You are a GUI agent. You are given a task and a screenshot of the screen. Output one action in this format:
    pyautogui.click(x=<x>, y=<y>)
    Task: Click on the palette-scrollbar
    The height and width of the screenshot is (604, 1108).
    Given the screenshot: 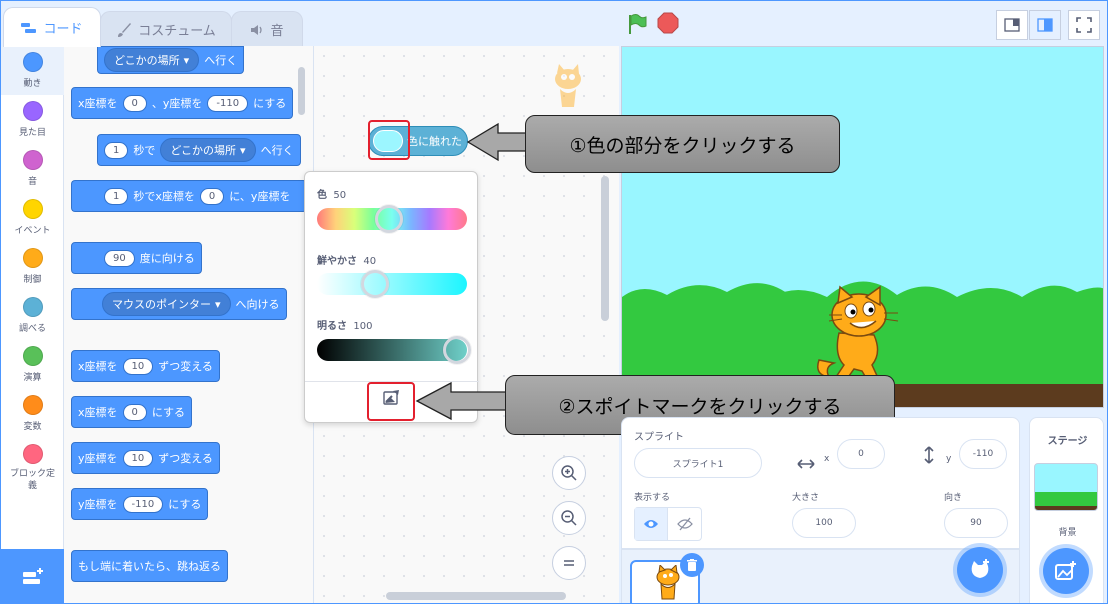 What is the action you would take?
    pyautogui.click(x=301, y=91)
    